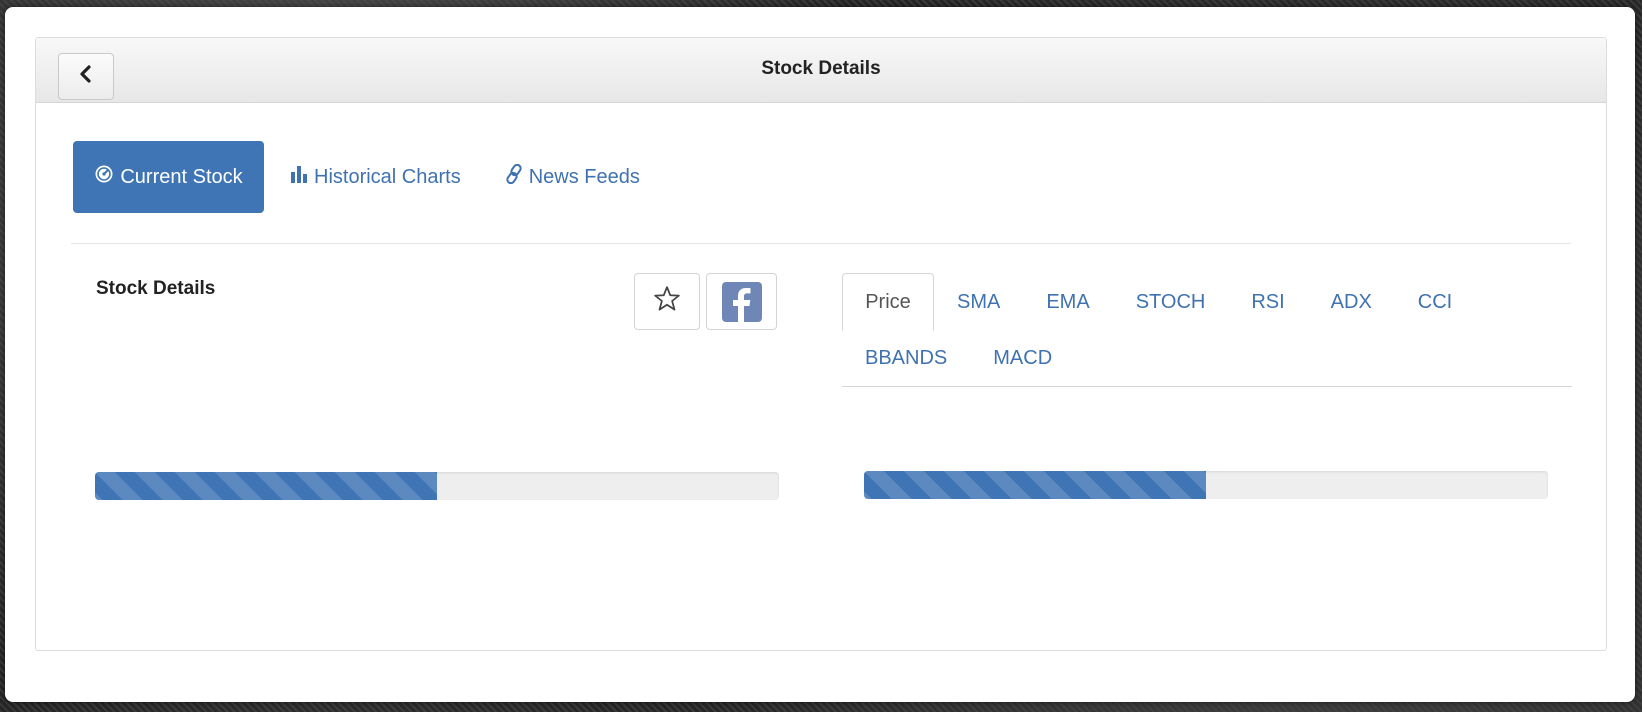 The height and width of the screenshot is (712, 1642). I want to click on tab-rsi: RSI, so click(1267, 302).